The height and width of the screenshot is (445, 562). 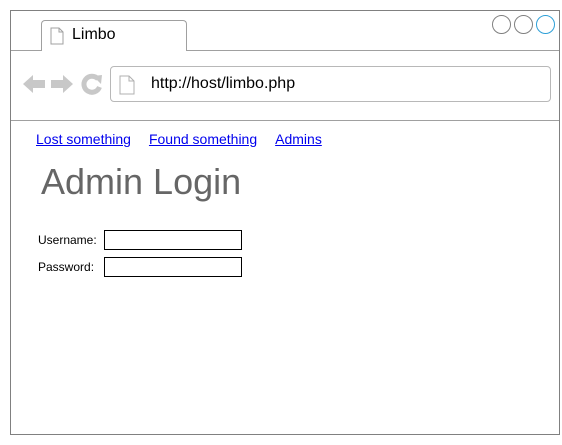 I want to click on password-label: Password:, so click(x=66, y=267).